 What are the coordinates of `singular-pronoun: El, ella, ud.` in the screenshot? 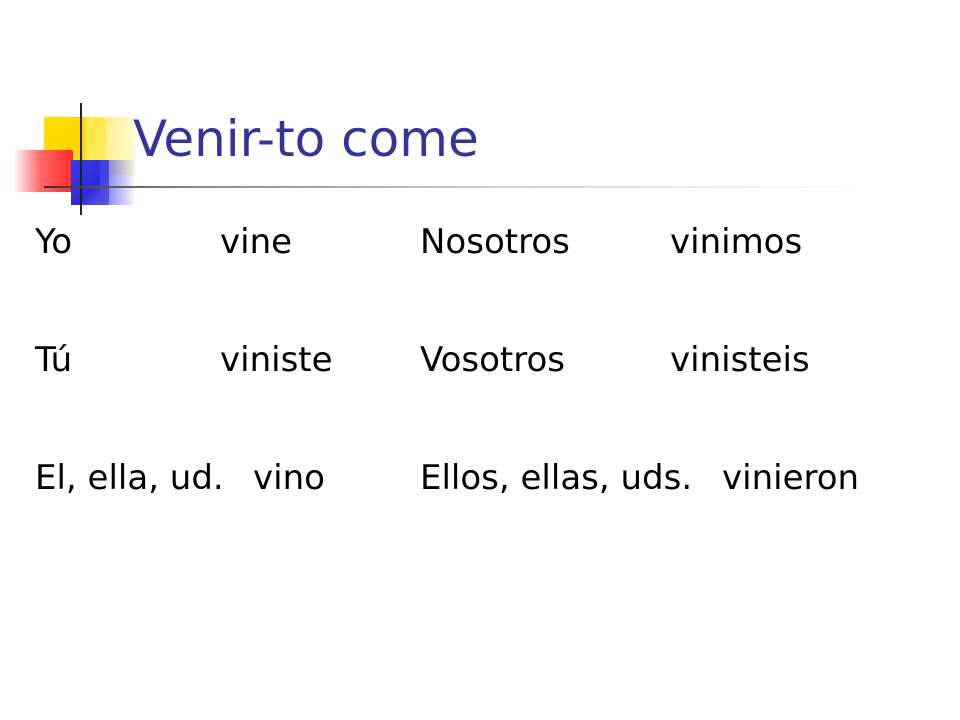 It's located at (129, 478).